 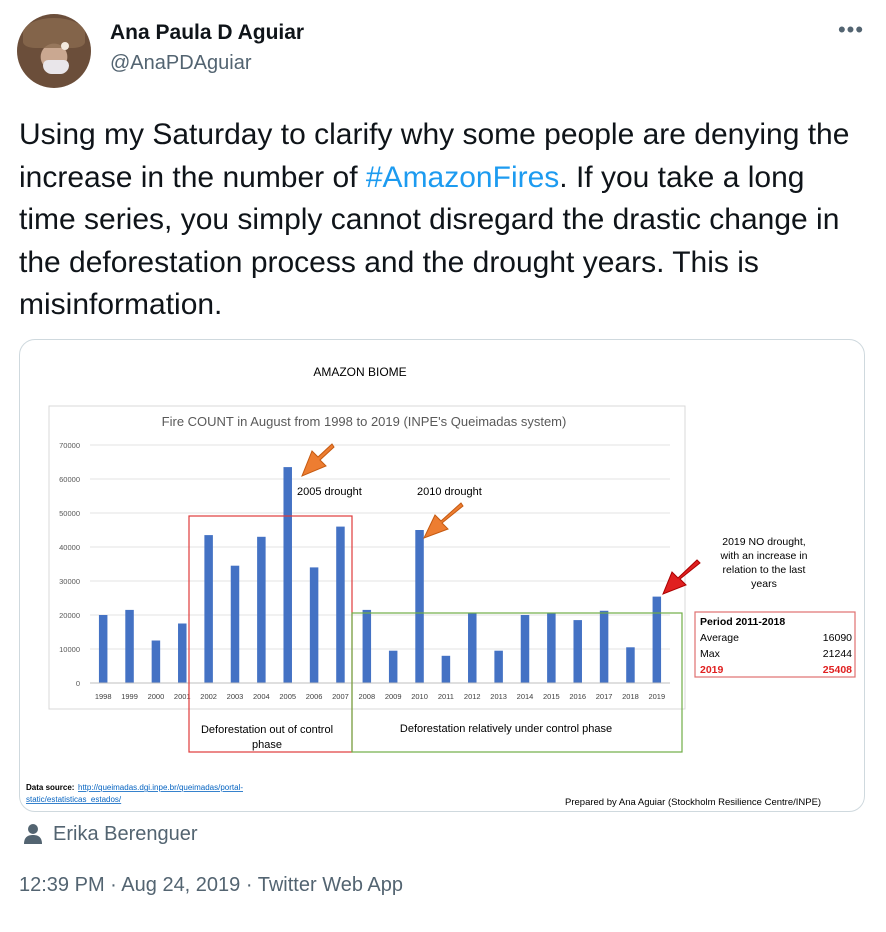 I want to click on tweet-source: Twitter Web App, so click(x=330, y=885).